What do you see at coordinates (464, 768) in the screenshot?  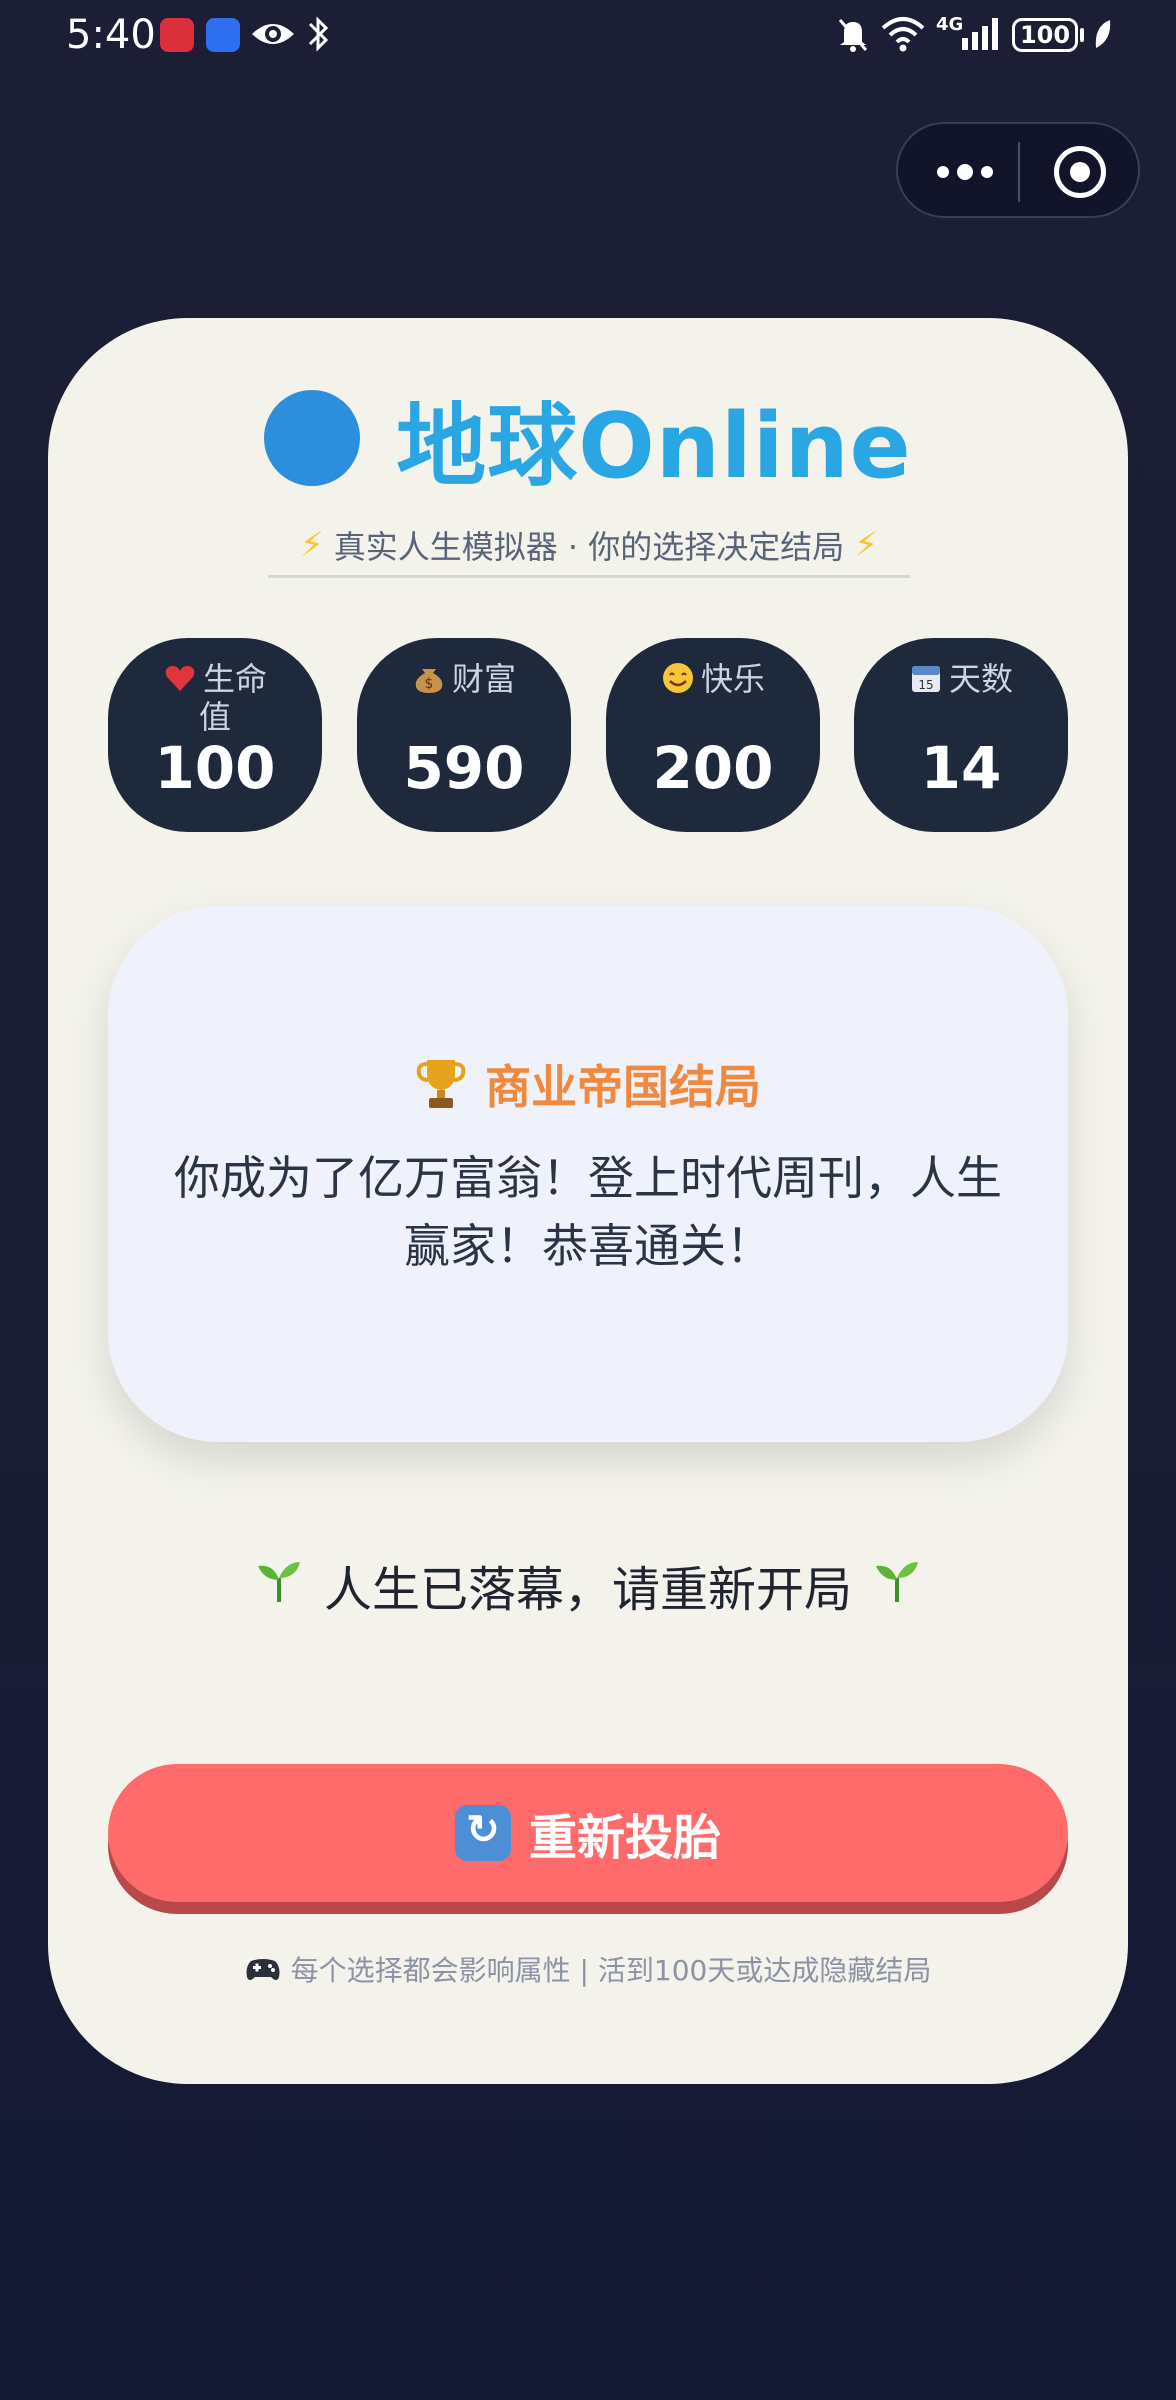 I see `stat-value: 590` at bounding box center [464, 768].